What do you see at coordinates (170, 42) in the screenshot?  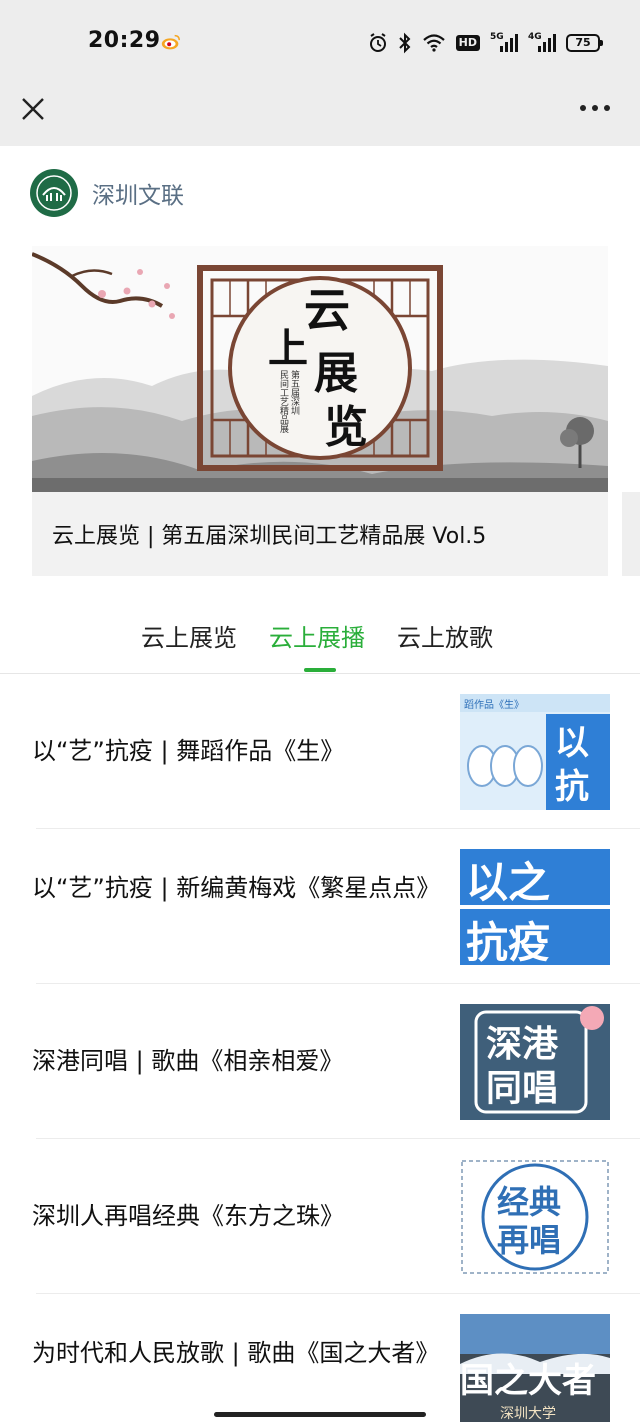 I see `weibo-icon` at bounding box center [170, 42].